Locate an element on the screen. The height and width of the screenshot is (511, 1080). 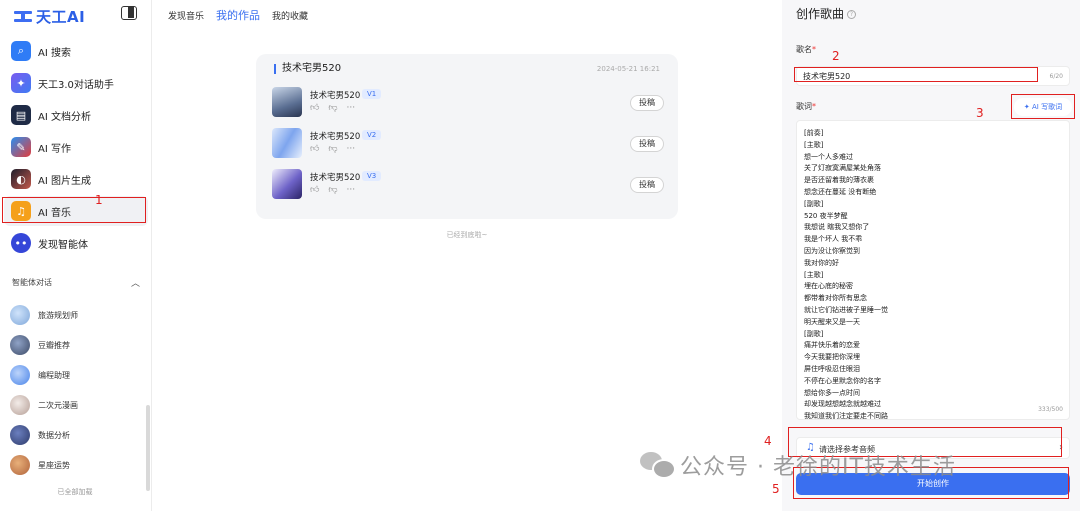
song-name: 技术宅男520 is located at coordinates (335, 137).